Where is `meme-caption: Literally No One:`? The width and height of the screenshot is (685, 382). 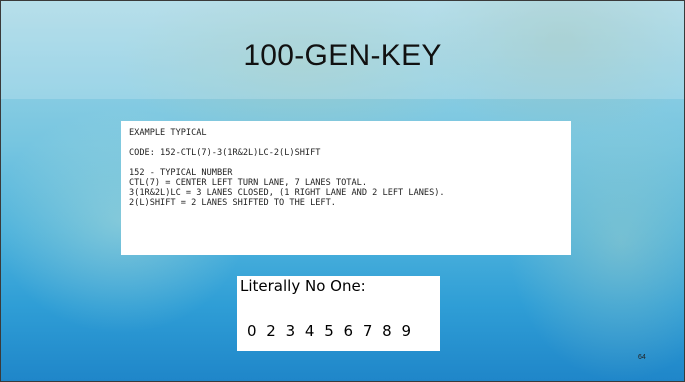 meme-caption: Literally No One: is located at coordinates (303, 286).